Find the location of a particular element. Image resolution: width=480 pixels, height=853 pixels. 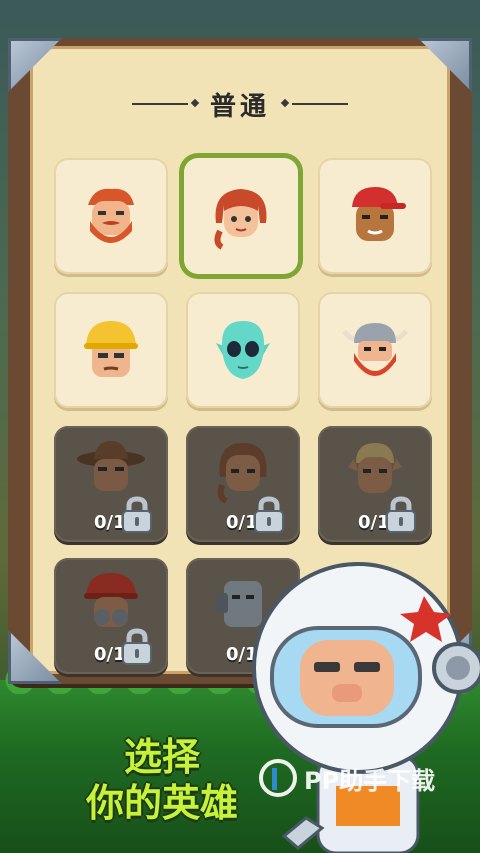

watermark: PP助手下载 is located at coordinates (346, 778).